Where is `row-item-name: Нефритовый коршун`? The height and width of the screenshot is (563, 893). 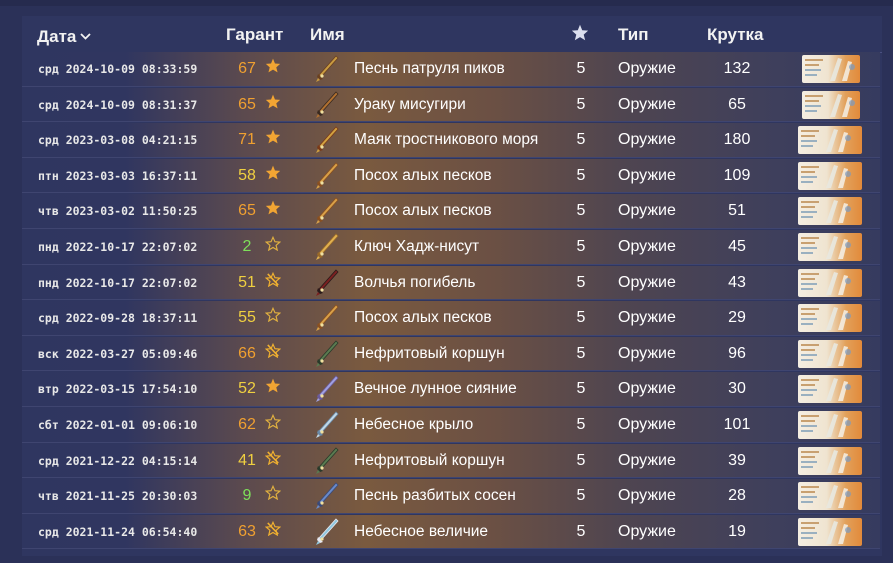 row-item-name: Нефритовый коршун is located at coordinates (429, 460).